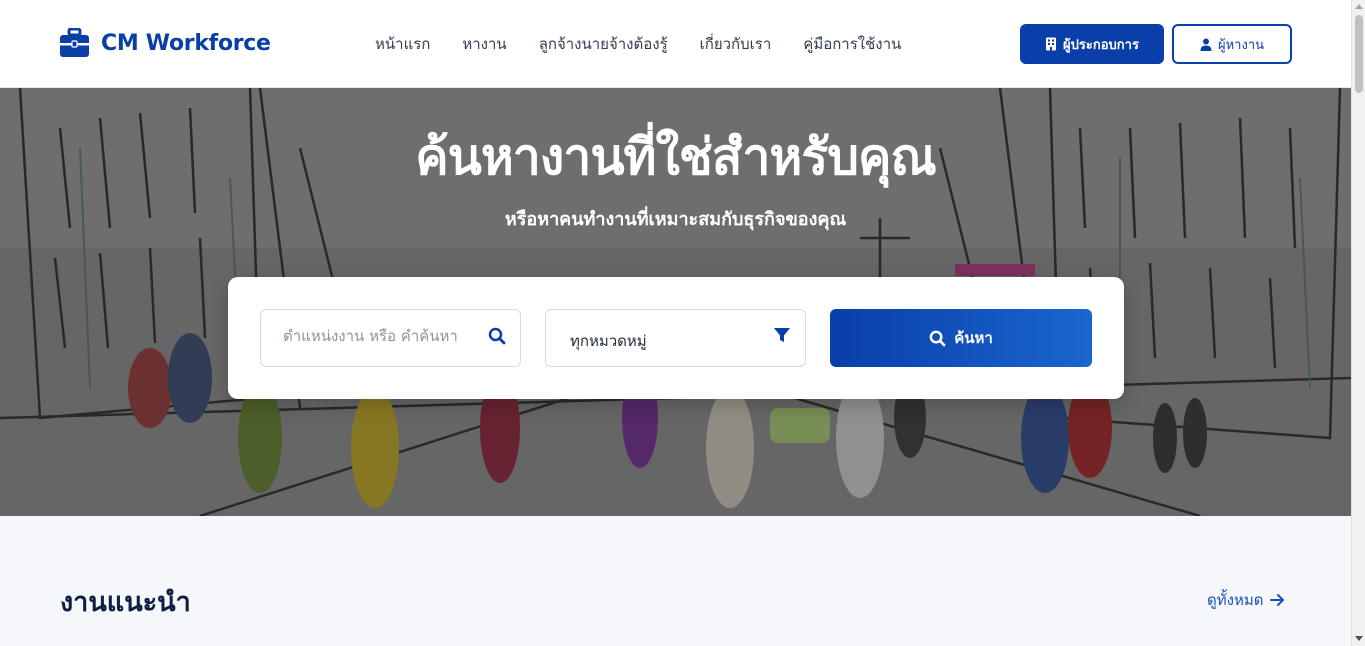  I want to click on recommended-jobs-title: งานแนะนำ, so click(125, 602).